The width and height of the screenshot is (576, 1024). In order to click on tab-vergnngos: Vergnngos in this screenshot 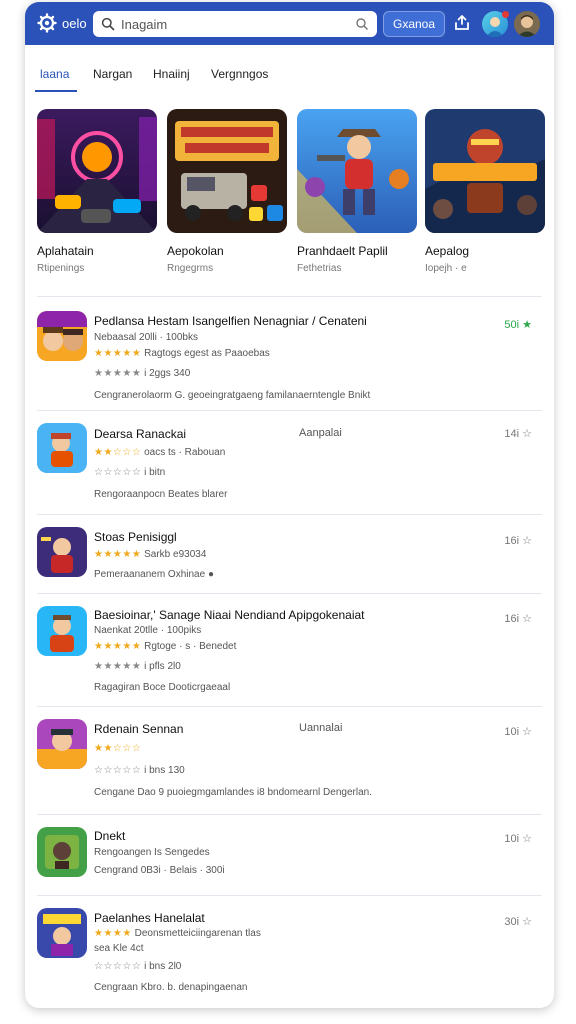, I will do `click(239, 74)`.